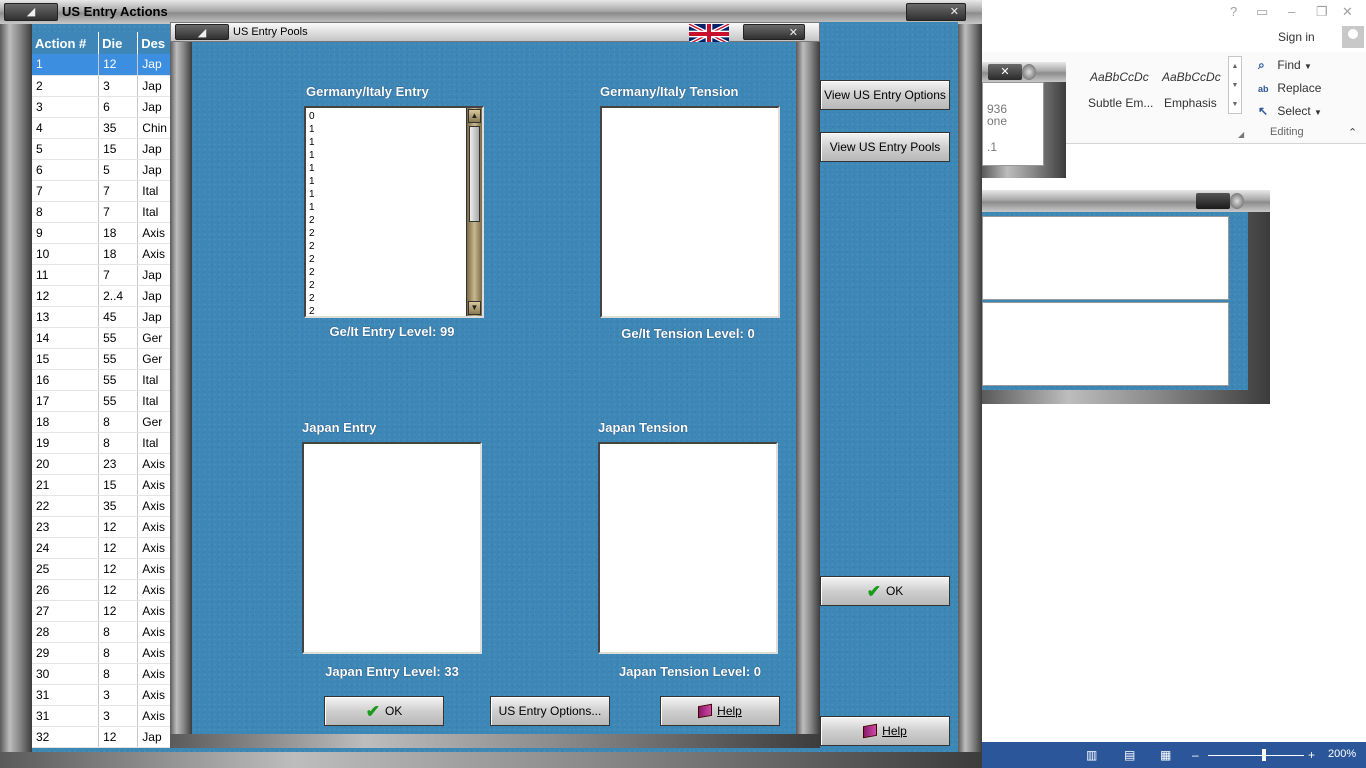 The width and height of the screenshot is (1366, 768). What do you see at coordinates (102, 107) in the screenshot?
I see `table-row: 3 6 Jap` at bounding box center [102, 107].